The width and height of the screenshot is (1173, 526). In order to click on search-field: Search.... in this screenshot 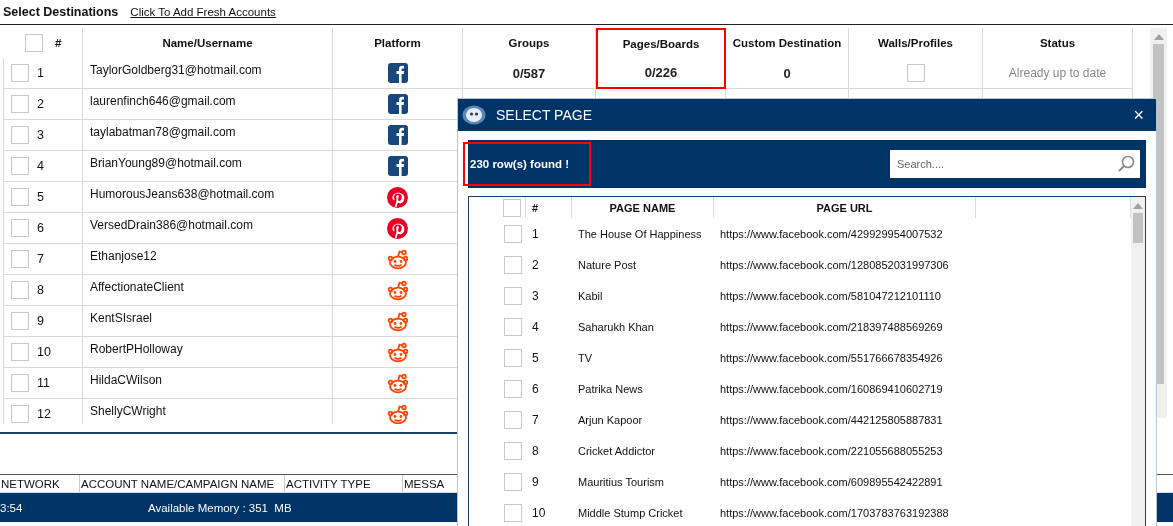, I will do `click(1015, 164)`.